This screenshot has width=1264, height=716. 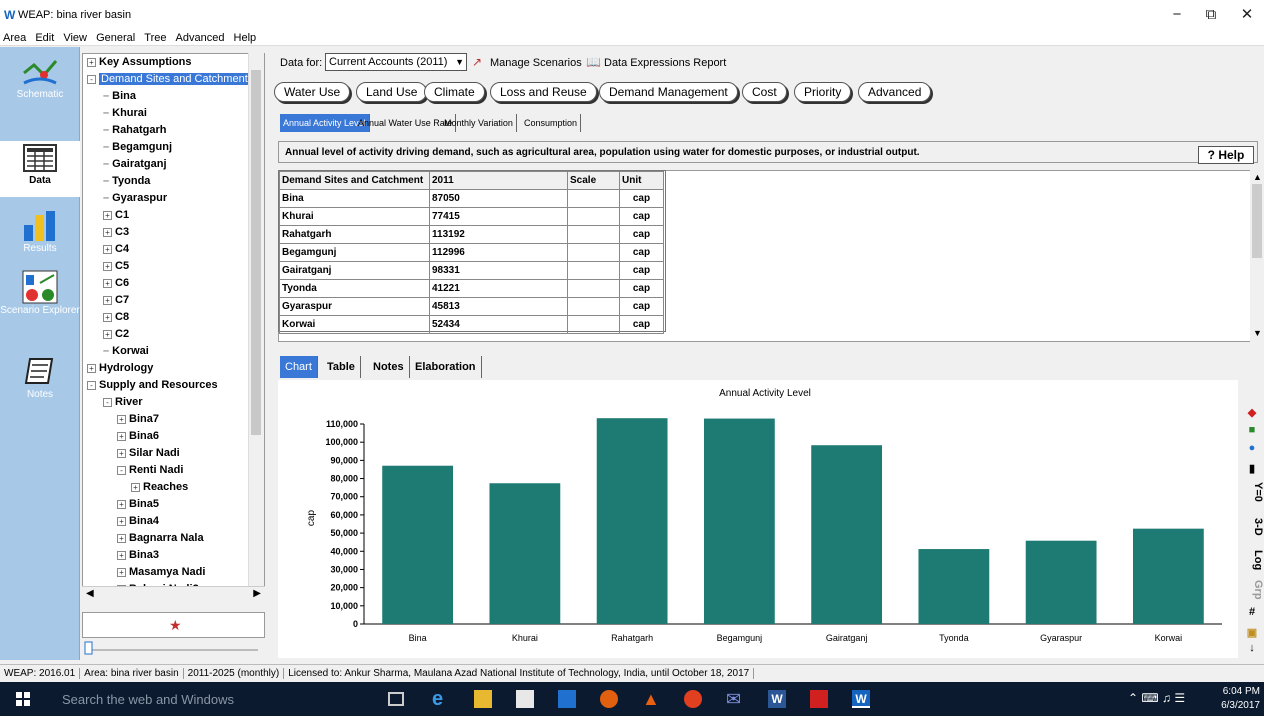 What do you see at coordinates (123, 402) in the screenshot?
I see `tree-item: - River` at bounding box center [123, 402].